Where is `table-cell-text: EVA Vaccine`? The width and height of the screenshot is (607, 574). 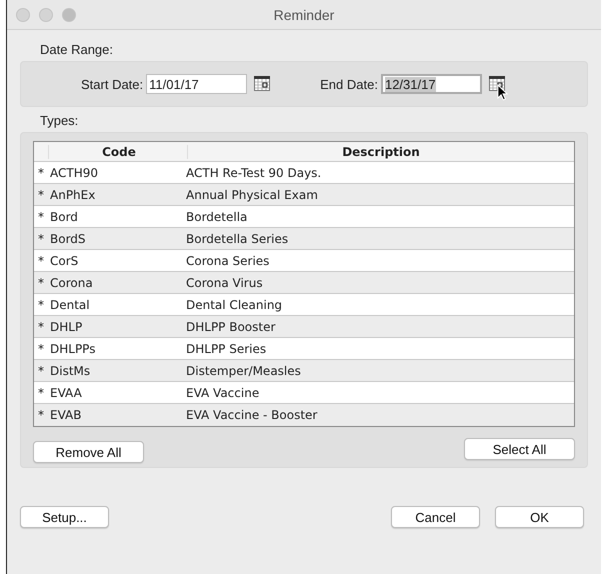 table-cell-text: EVA Vaccine is located at coordinates (223, 393).